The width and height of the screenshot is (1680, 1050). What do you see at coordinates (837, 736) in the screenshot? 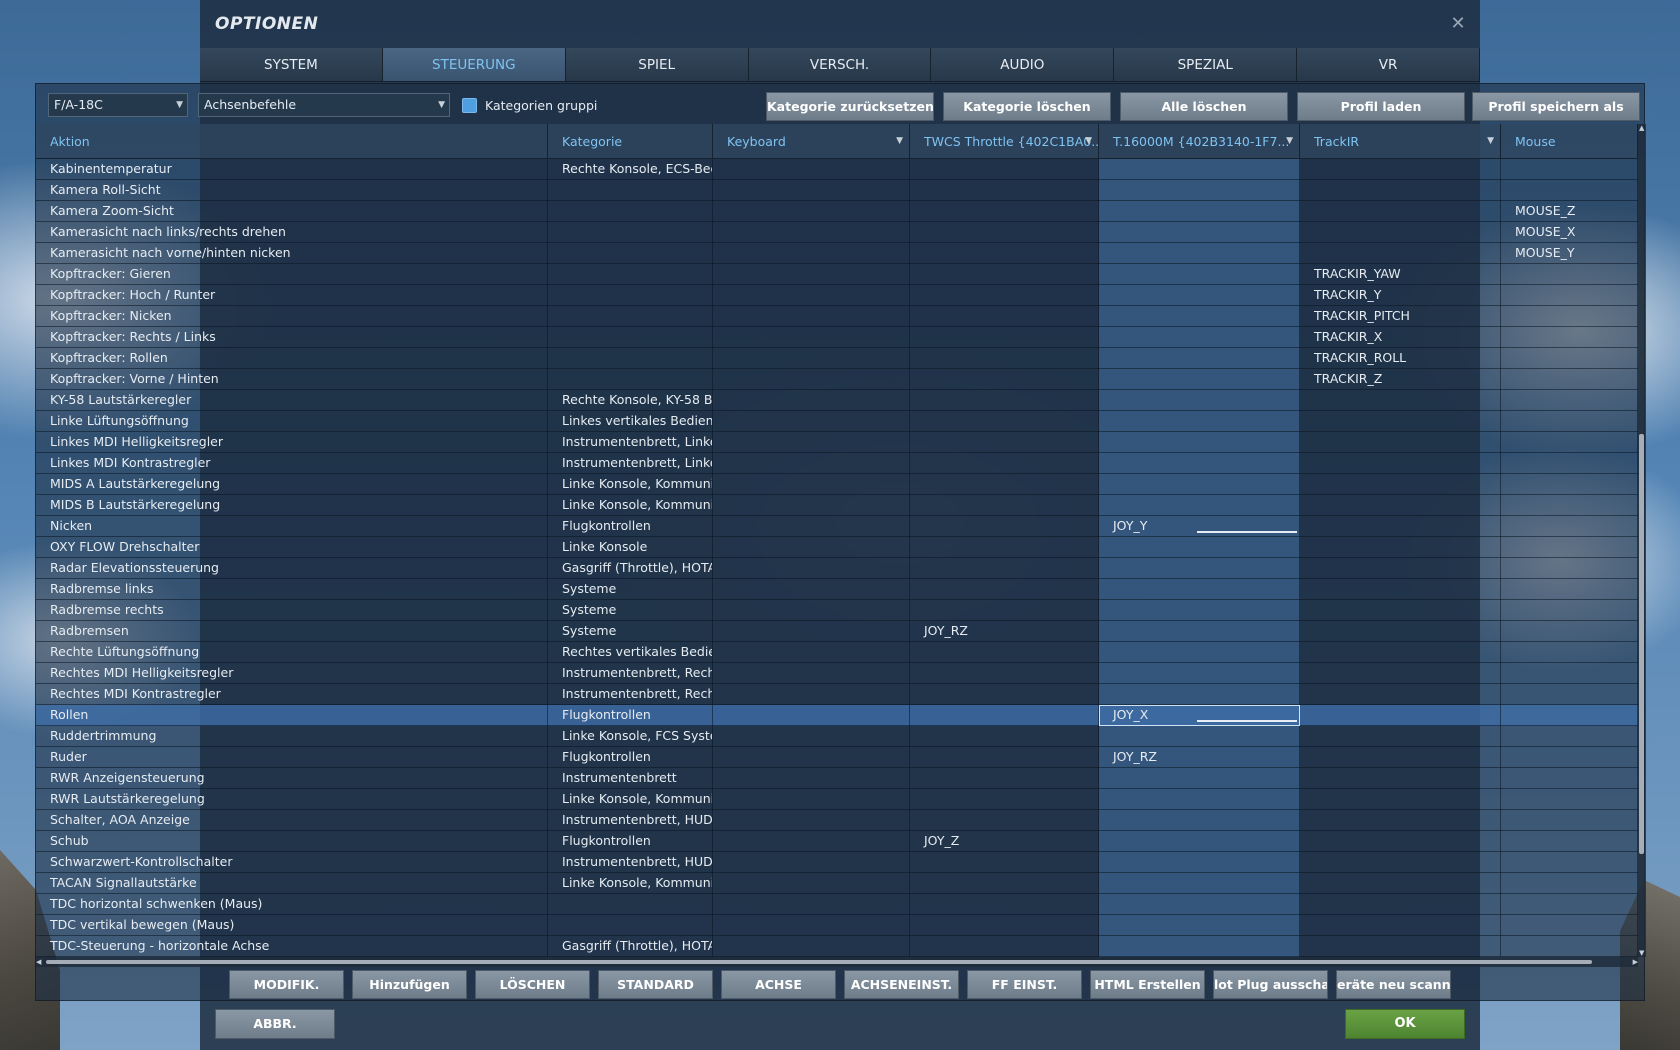
I see `table-row: Ruddertrimmung Linke Konsole, FCS Syster` at bounding box center [837, 736].